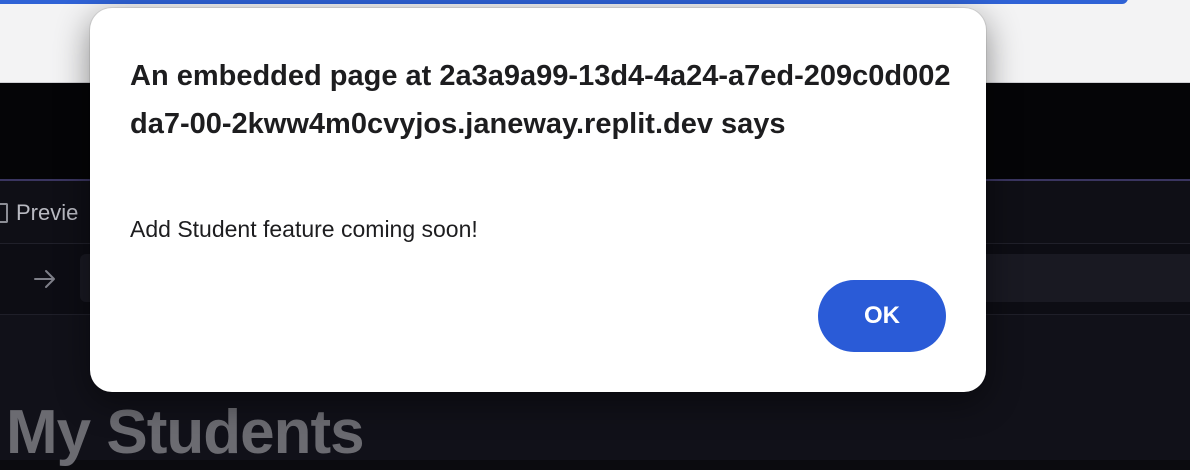 The image size is (1190, 470). I want to click on alert-message: Add Student feature coming soon!, so click(304, 229).